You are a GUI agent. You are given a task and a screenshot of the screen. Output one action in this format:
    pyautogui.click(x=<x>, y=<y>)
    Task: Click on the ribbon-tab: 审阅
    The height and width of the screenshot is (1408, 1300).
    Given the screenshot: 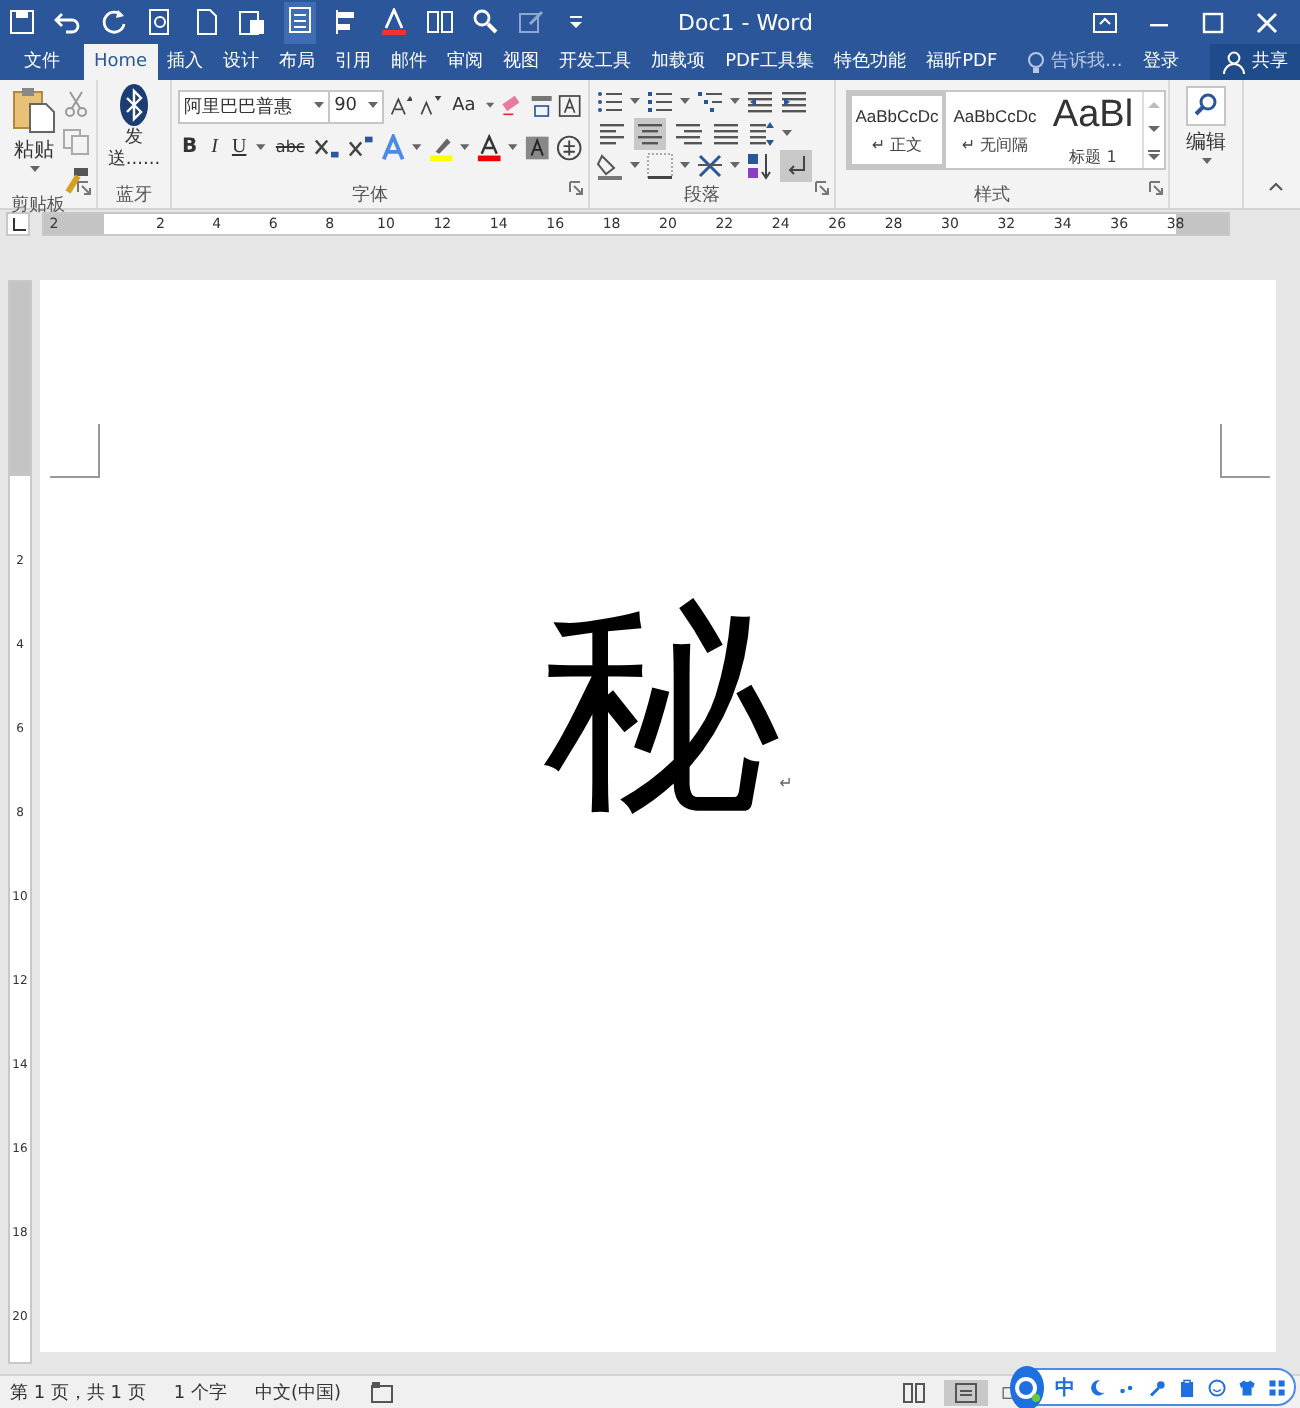 What is the action you would take?
    pyautogui.click(x=465, y=62)
    